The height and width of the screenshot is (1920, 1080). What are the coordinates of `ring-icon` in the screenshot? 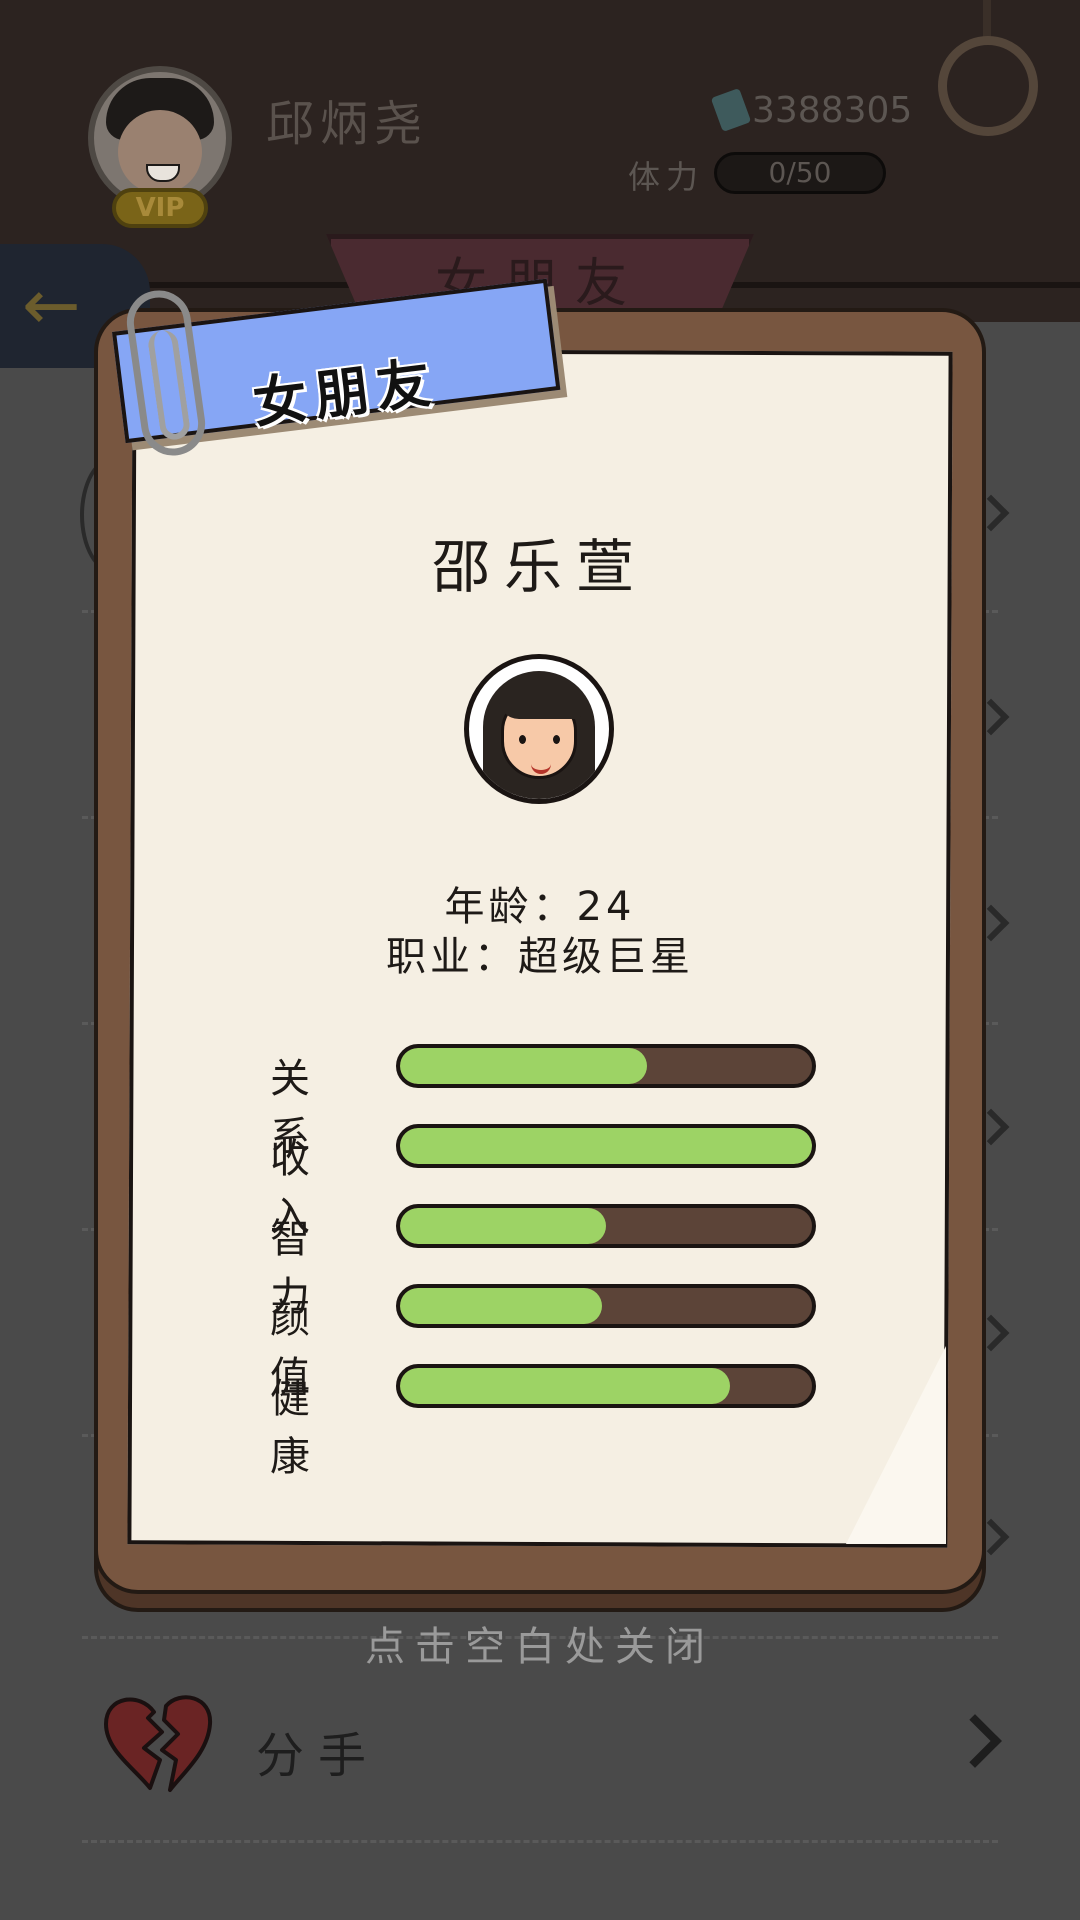 It's located at (988, 86).